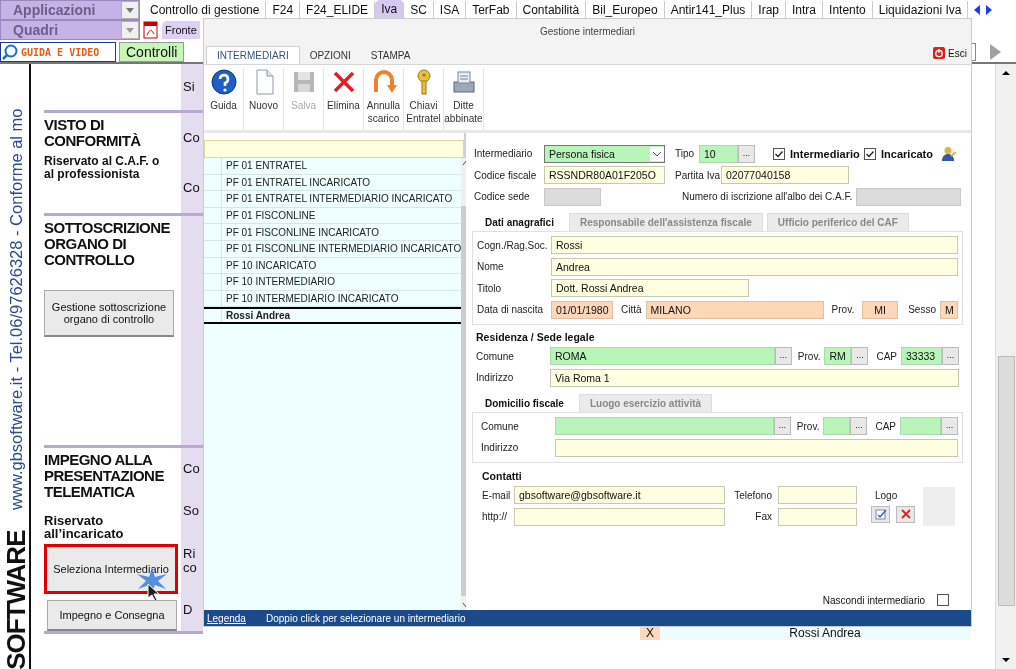 The width and height of the screenshot is (1016, 669). I want to click on group-title: Residenza / Sede legale, so click(536, 337).